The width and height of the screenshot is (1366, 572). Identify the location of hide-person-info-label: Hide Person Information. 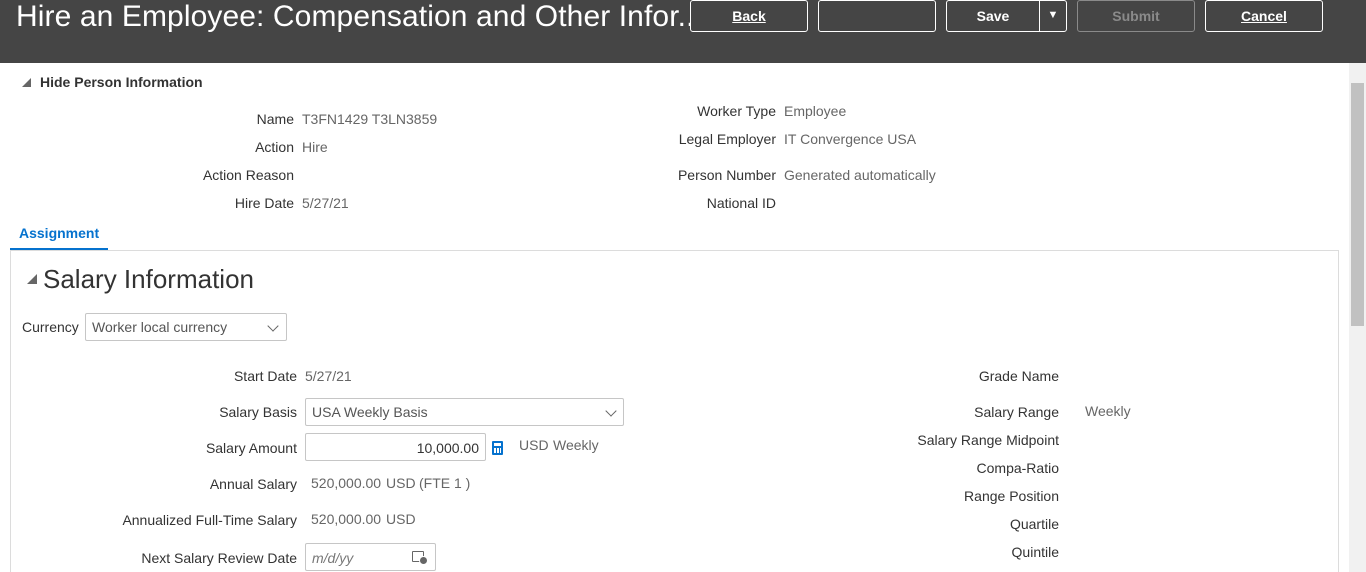
(121, 82).